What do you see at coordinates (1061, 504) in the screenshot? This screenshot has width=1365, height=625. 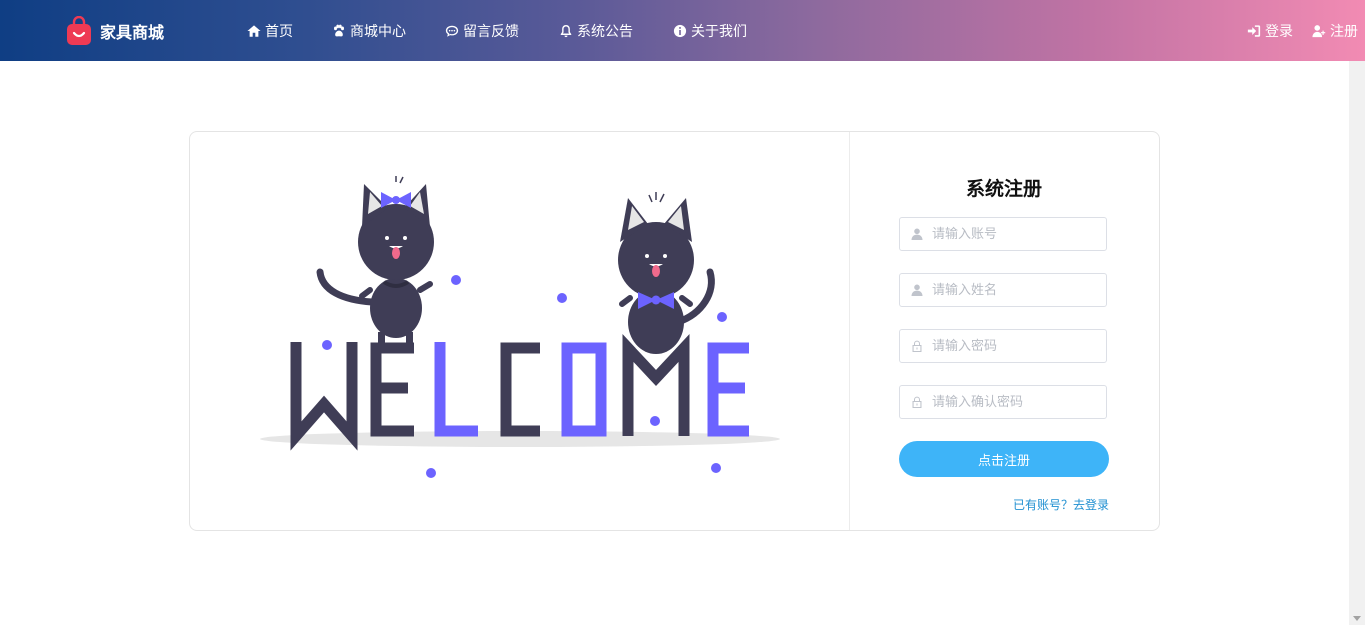 I see `go-login-link: 已有账号？去登录` at bounding box center [1061, 504].